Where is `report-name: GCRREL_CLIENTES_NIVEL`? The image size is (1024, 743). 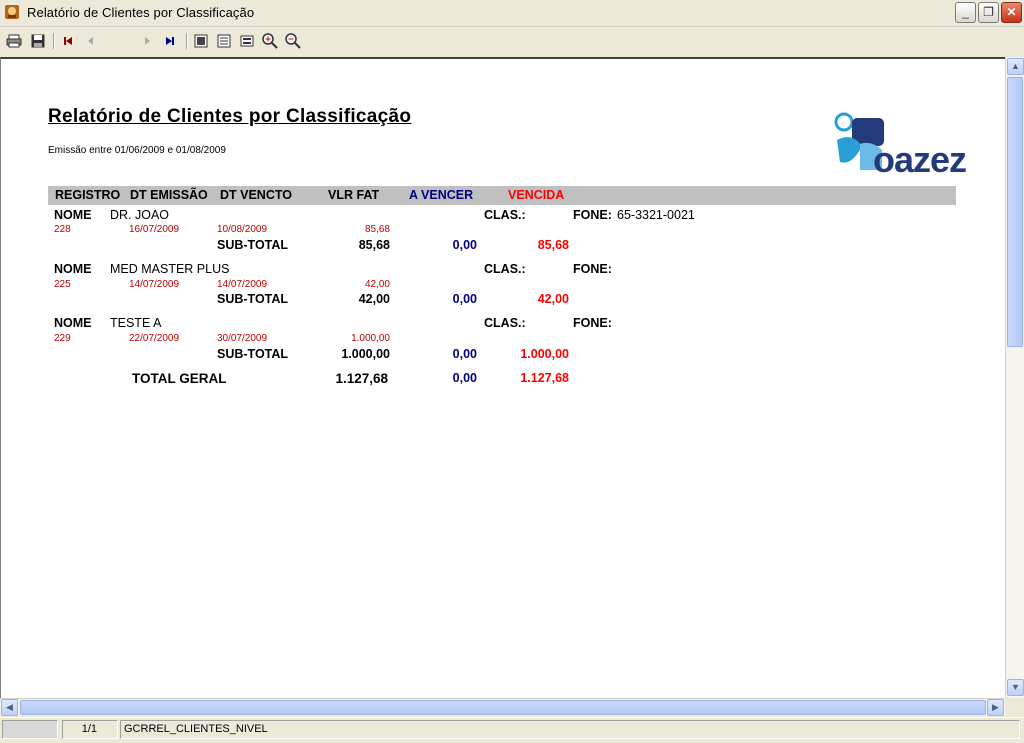 report-name: GCRREL_CLIENTES_NIVEL is located at coordinates (570, 729).